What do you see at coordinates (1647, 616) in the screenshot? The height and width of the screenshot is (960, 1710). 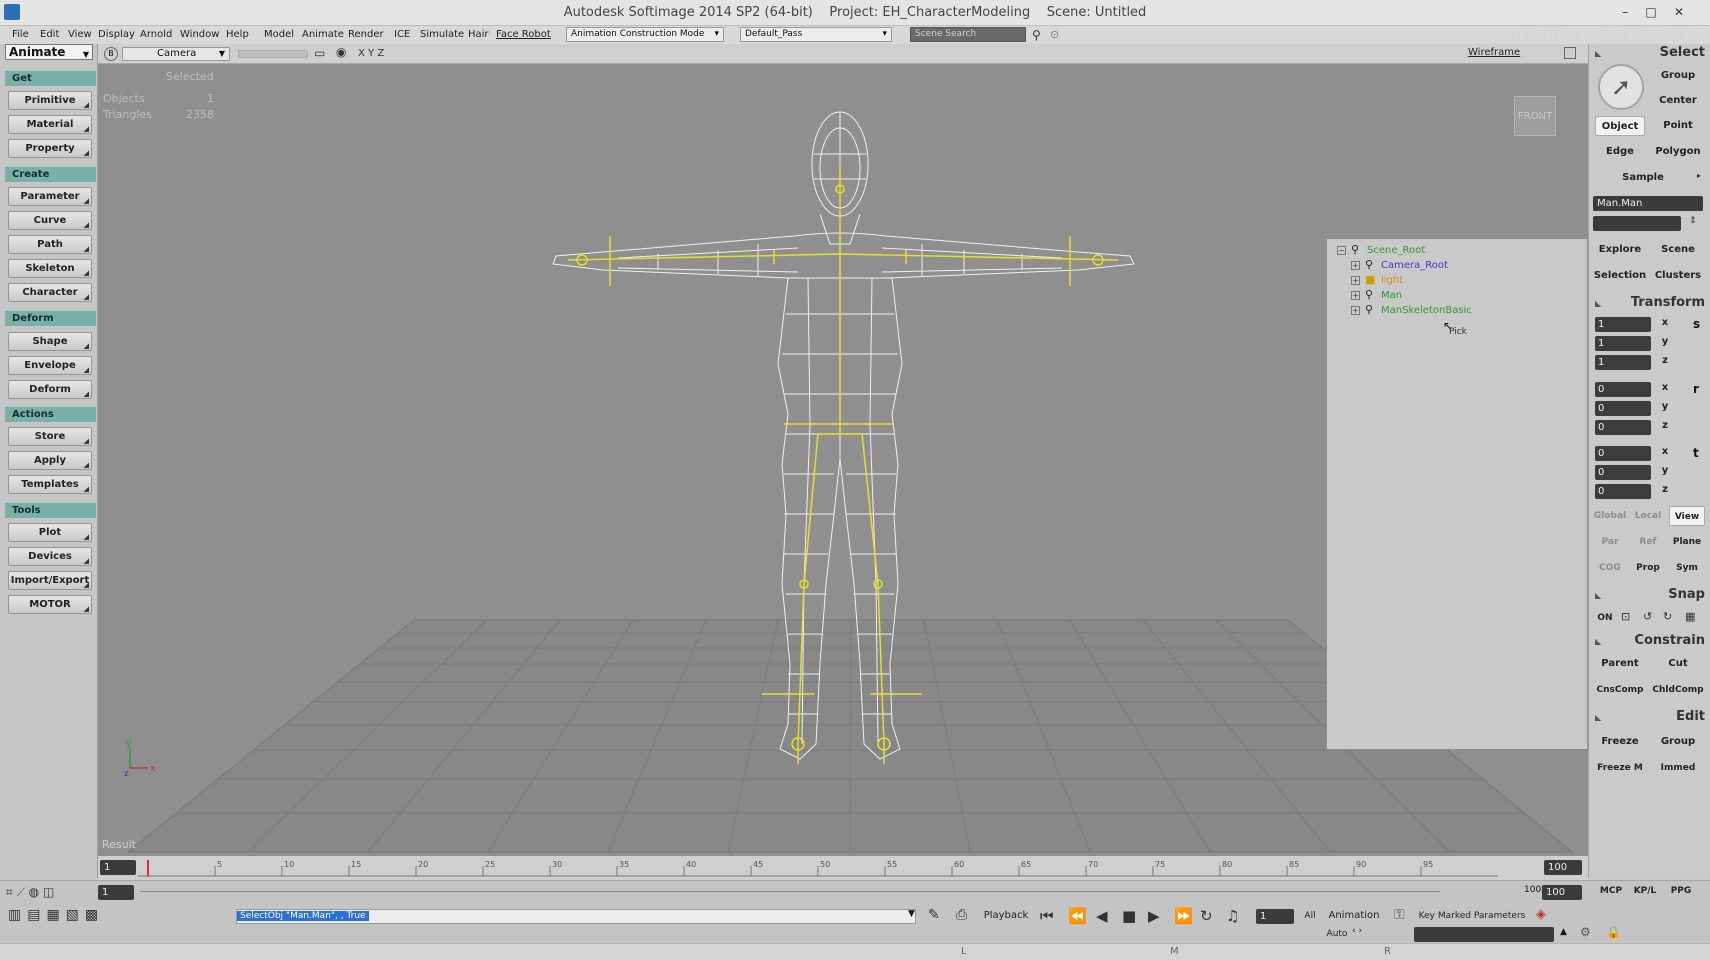 I see `snap-curve-icon: ↺` at bounding box center [1647, 616].